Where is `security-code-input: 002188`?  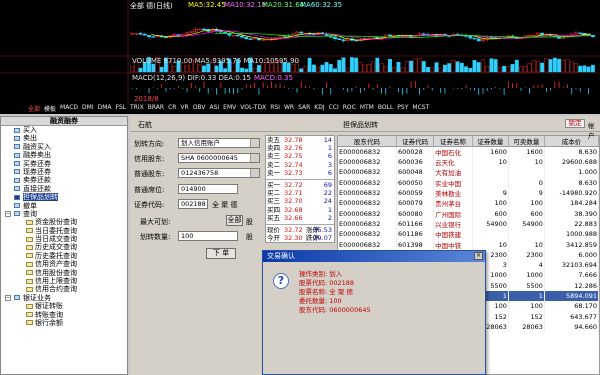
security-code-input: 002188 is located at coordinates (193, 204).